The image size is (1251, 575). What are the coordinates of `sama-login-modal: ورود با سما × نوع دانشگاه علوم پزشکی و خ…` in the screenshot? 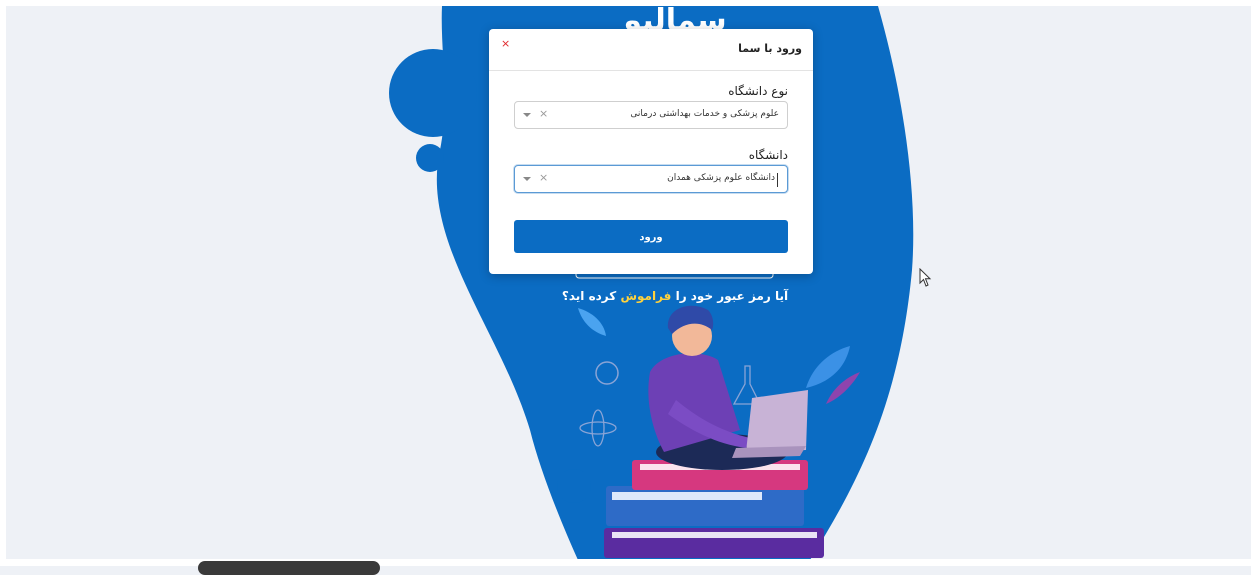 It's located at (651, 151).